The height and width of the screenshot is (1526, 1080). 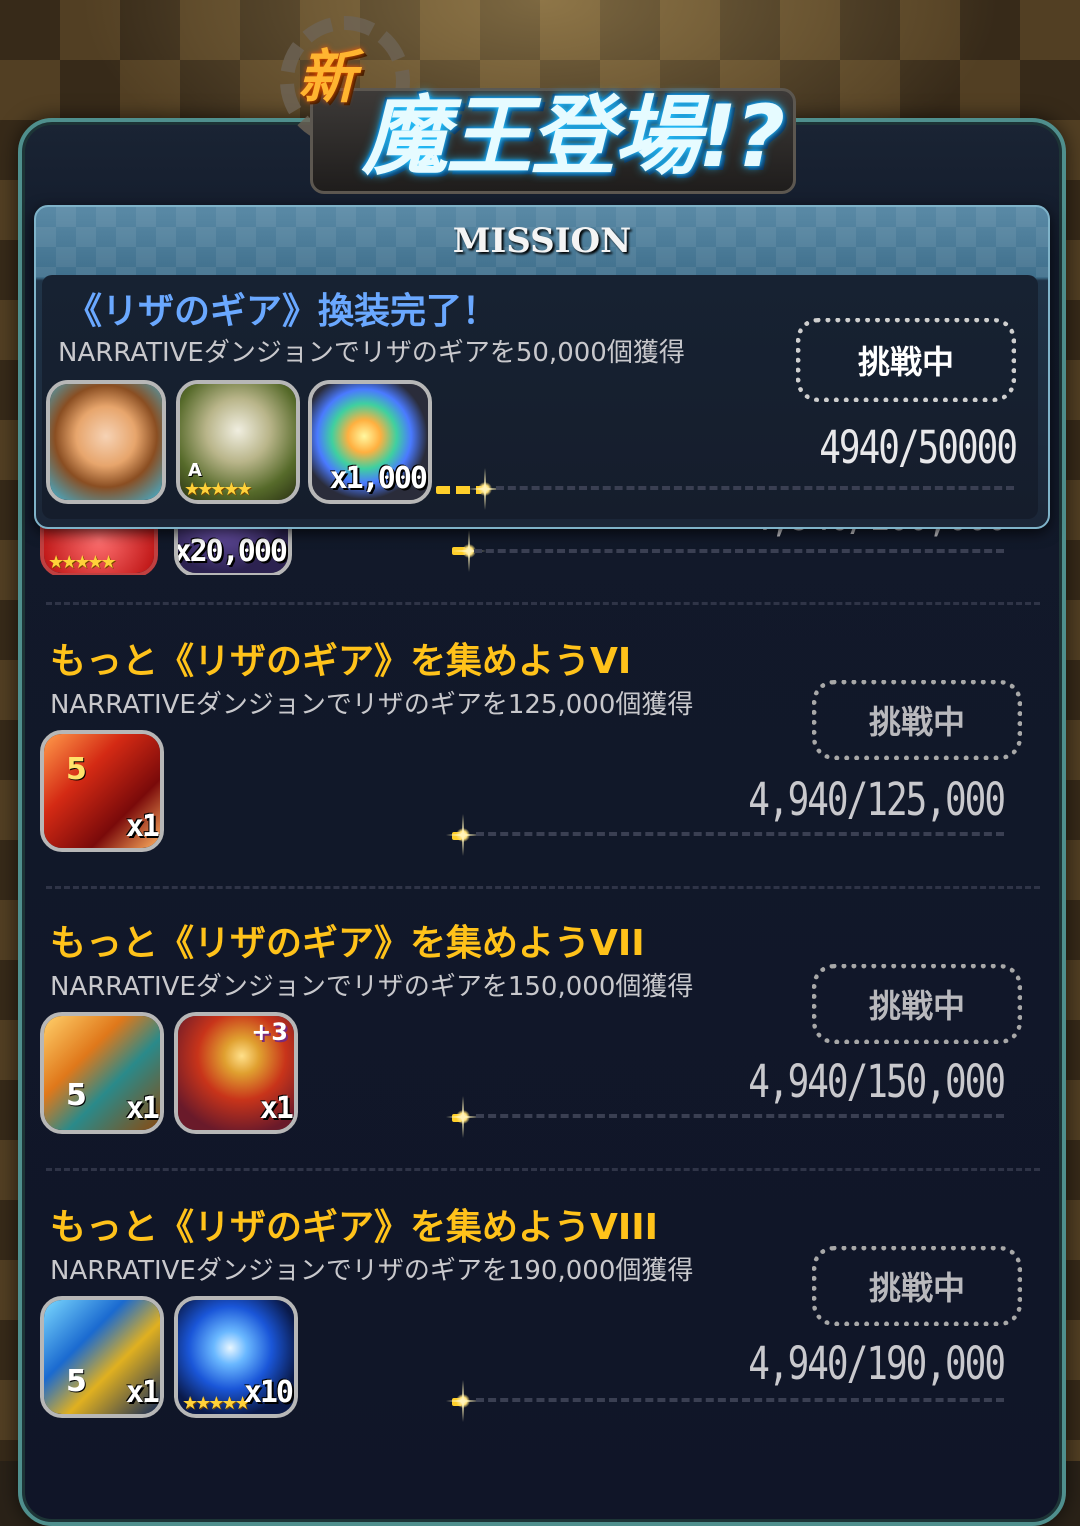 I want to click on plus-badge: +3, so click(x=269, y=1032).